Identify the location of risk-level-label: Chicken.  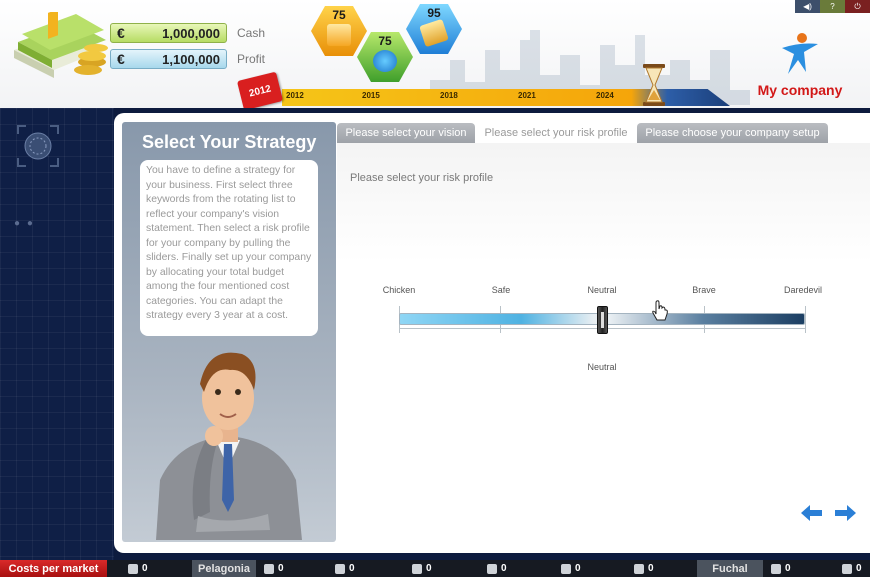
(399, 290).